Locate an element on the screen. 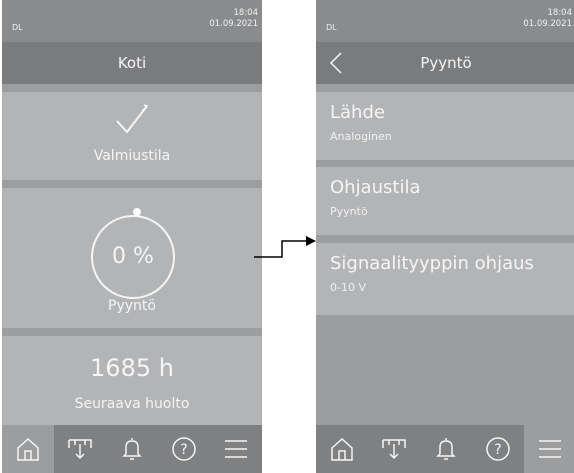  menu-item-title: Signaalityyppin ohjaus is located at coordinates (432, 263).